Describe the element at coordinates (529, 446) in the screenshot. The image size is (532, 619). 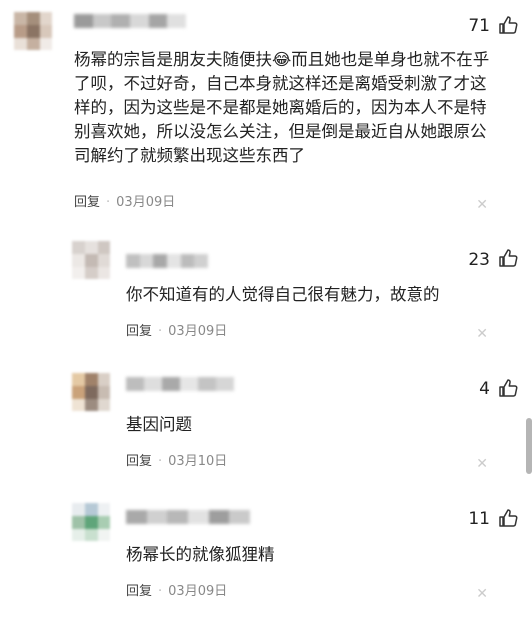
I see `scrollbar-thumb` at that location.